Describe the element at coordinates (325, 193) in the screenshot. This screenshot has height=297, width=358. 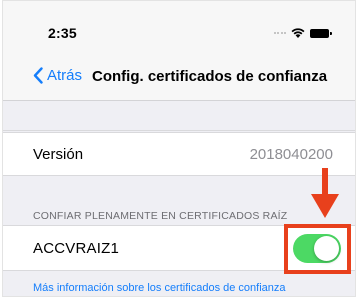
I see `annotation-arrow-icon` at that location.